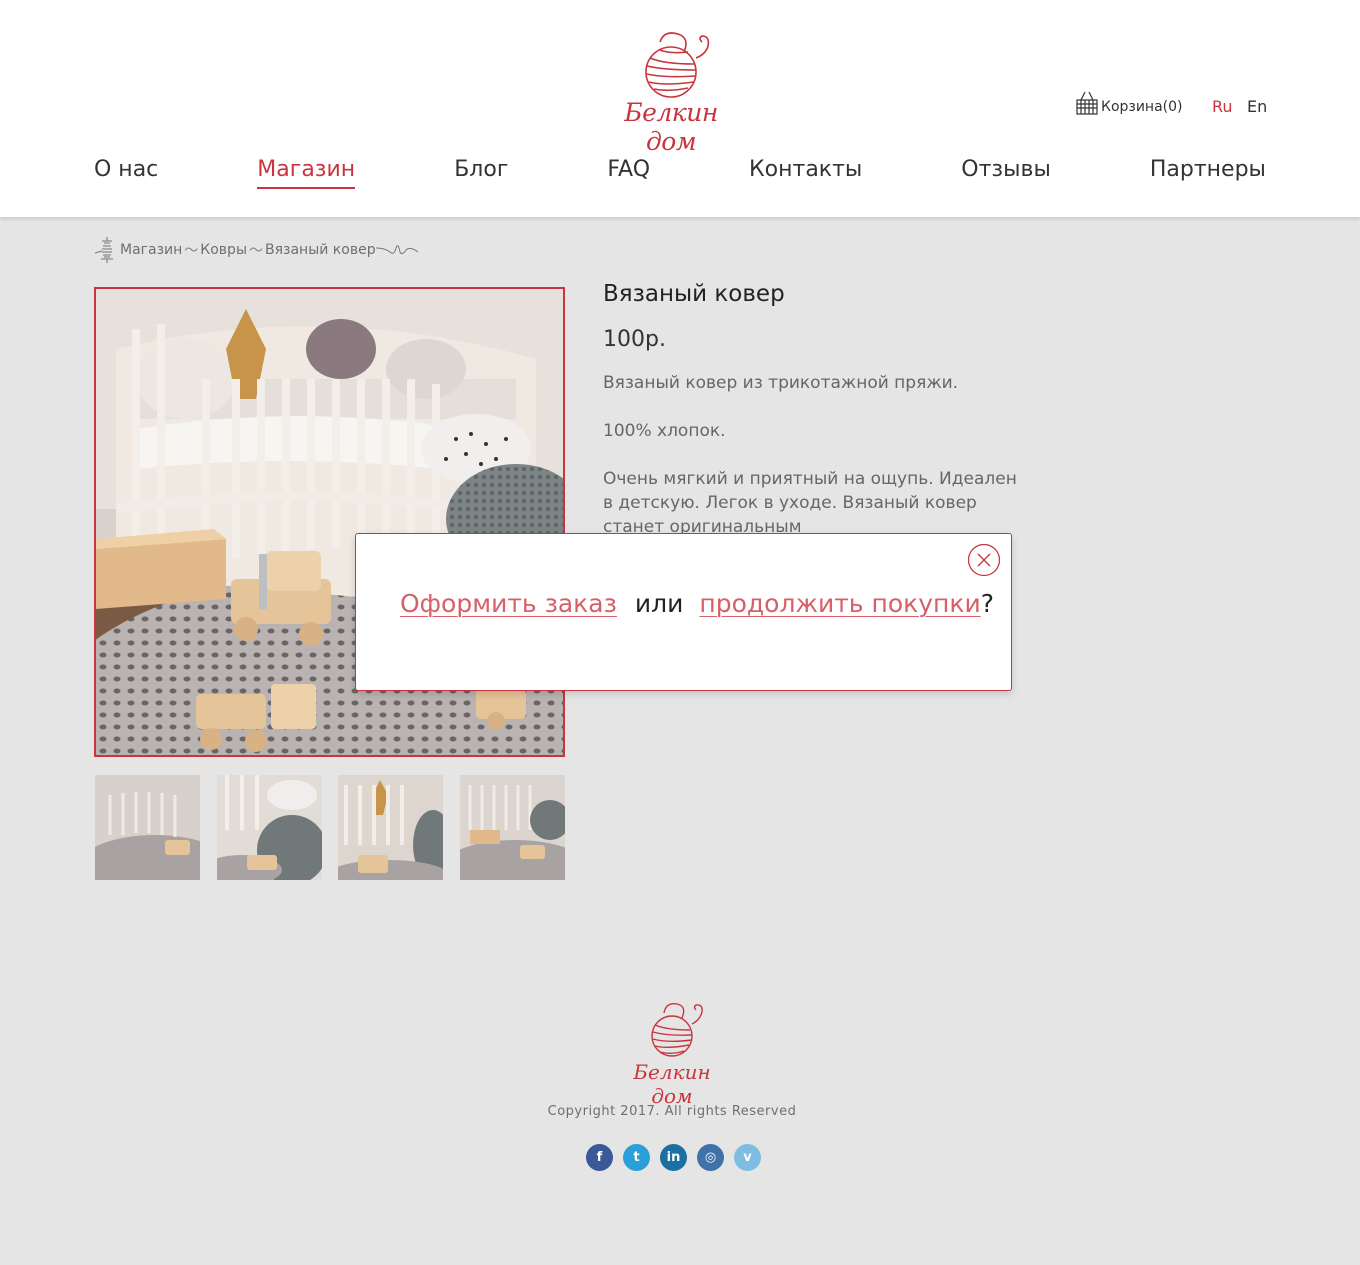 This screenshot has height=1265, width=1360. What do you see at coordinates (659, 603) in the screenshot?
I see `or-text: или` at bounding box center [659, 603].